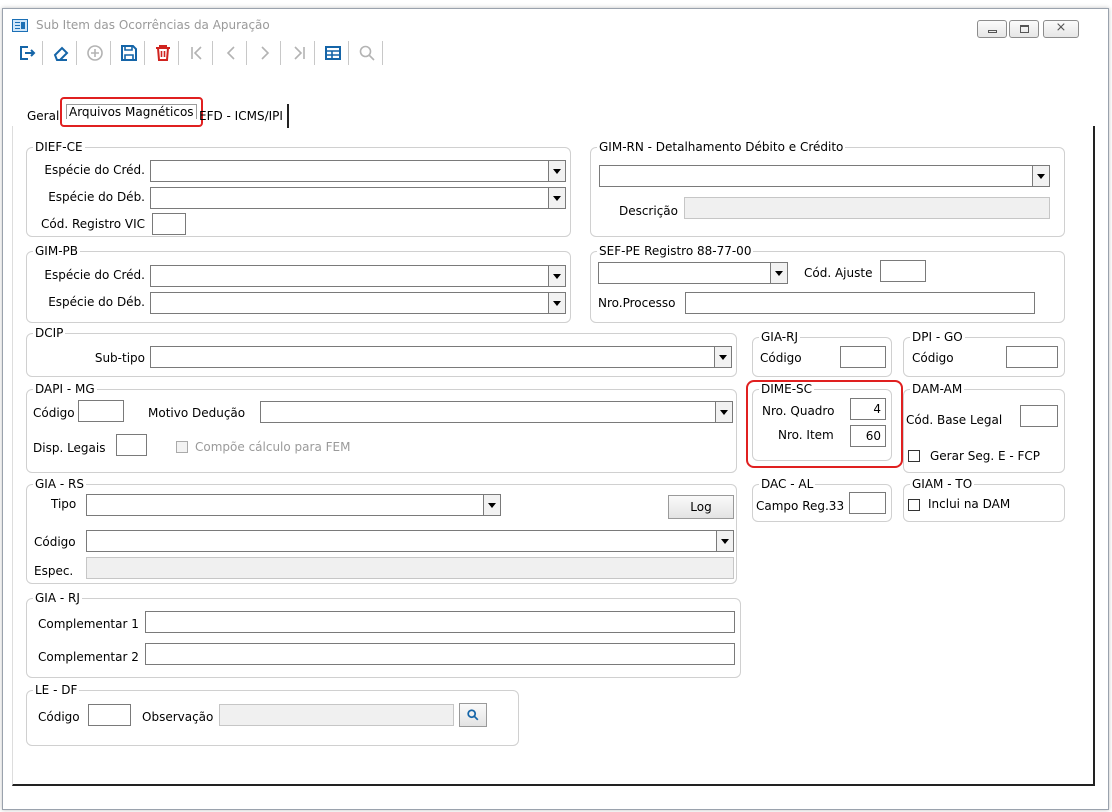 This screenshot has width=1112, height=812. I want to click on nro-processo-input, so click(860, 303).